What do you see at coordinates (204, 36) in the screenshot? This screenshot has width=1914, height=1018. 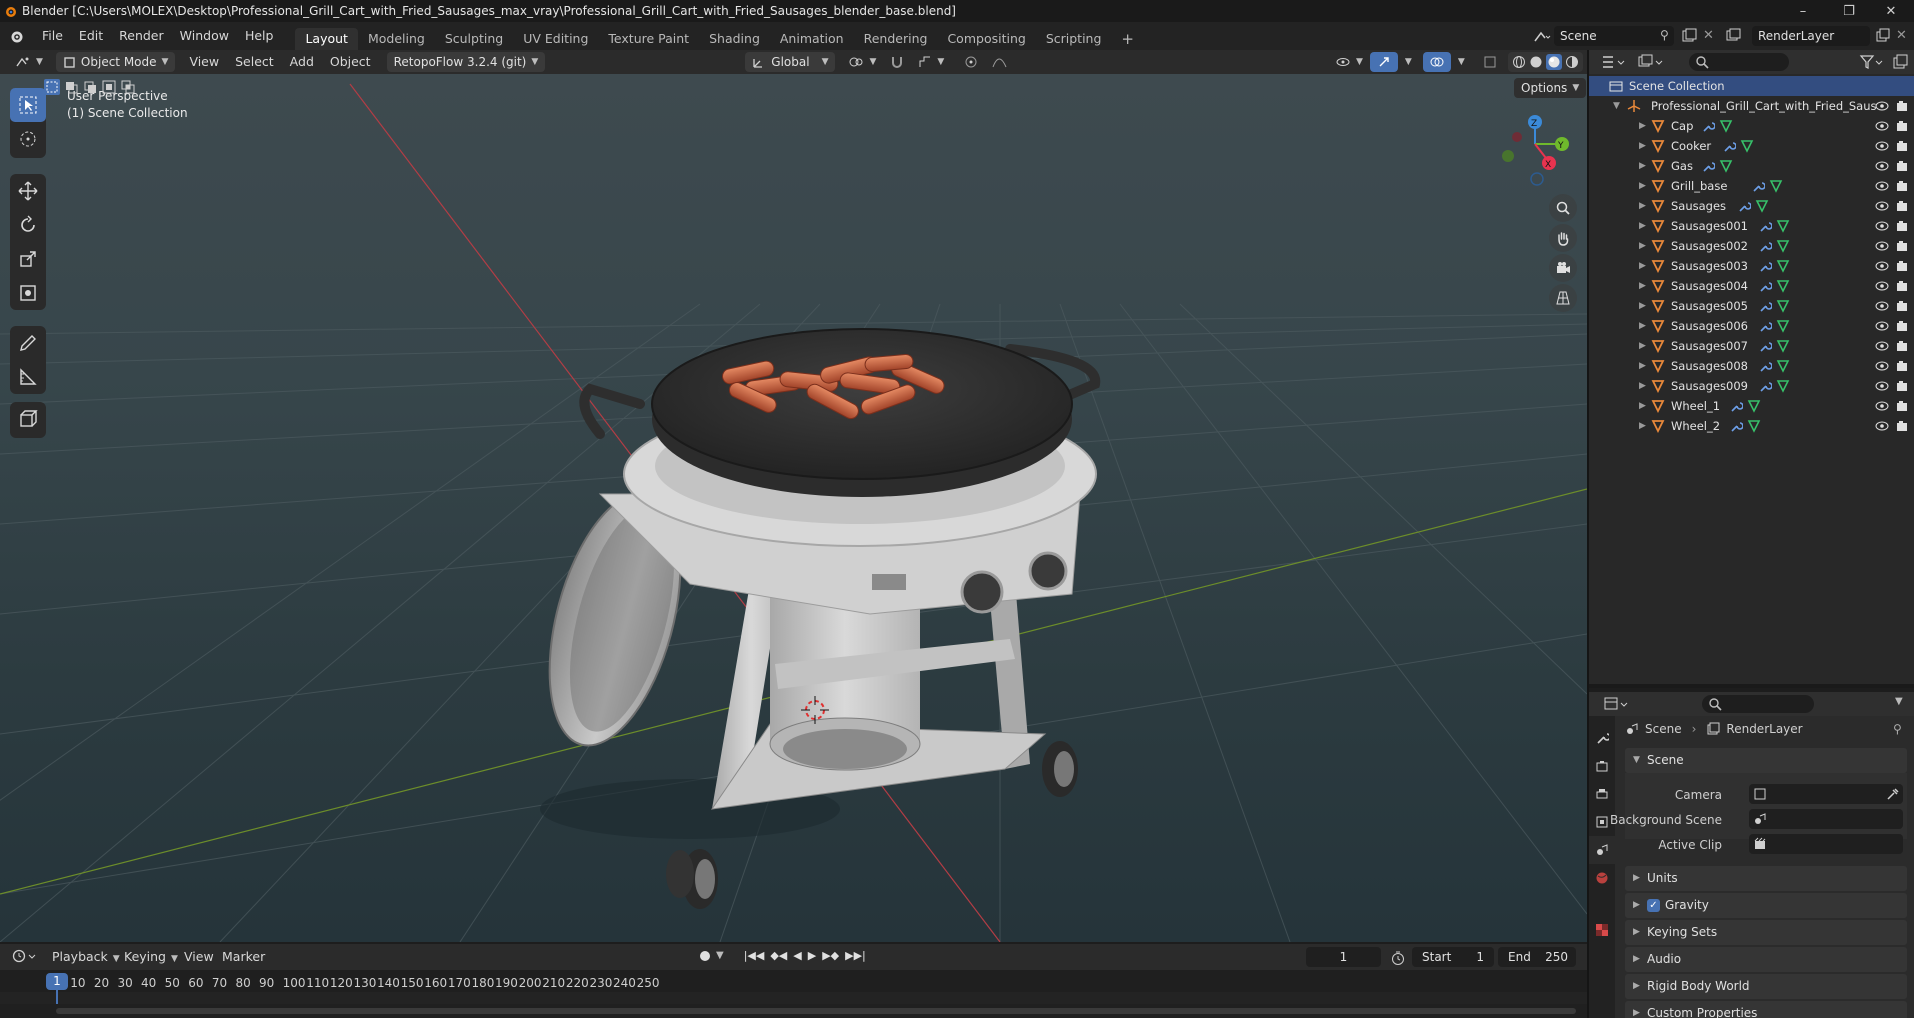 I see `menu-window: Window` at bounding box center [204, 36].